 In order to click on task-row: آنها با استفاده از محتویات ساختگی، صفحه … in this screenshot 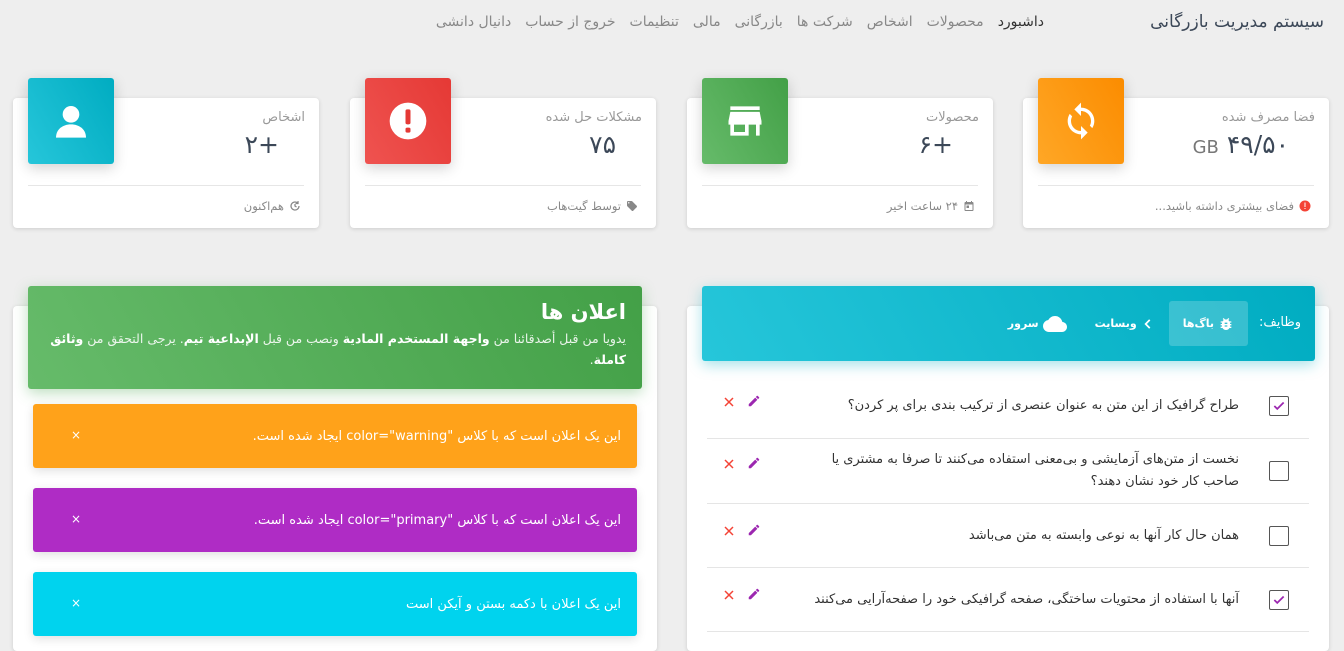, I will do `click(1008, 600)`.